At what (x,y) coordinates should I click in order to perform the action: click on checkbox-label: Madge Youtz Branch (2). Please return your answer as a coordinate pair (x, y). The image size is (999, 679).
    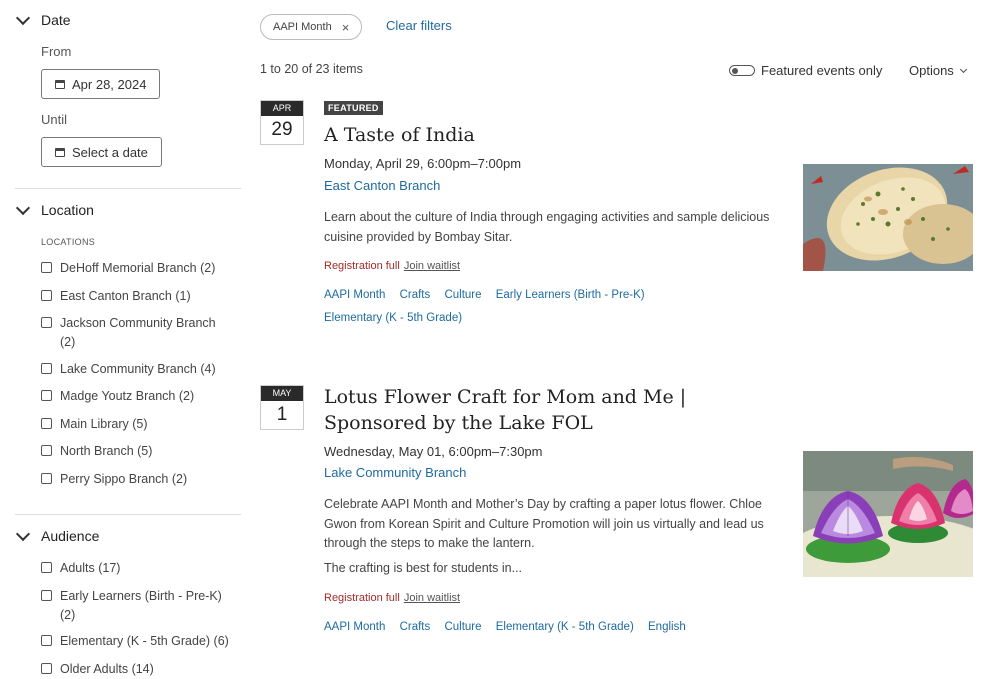
    Looking at the image, I should click on (127, 396).